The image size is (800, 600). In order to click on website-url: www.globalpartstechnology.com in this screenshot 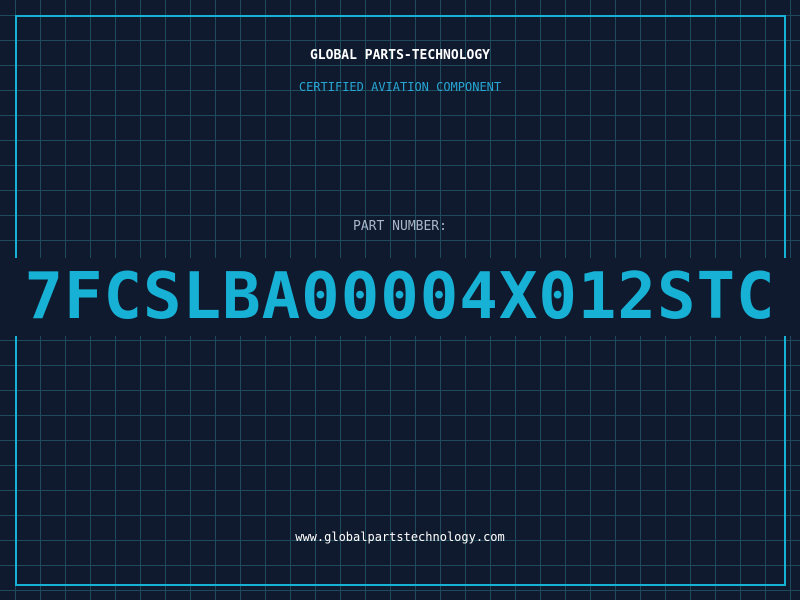, I will do `click(400, 537)`.